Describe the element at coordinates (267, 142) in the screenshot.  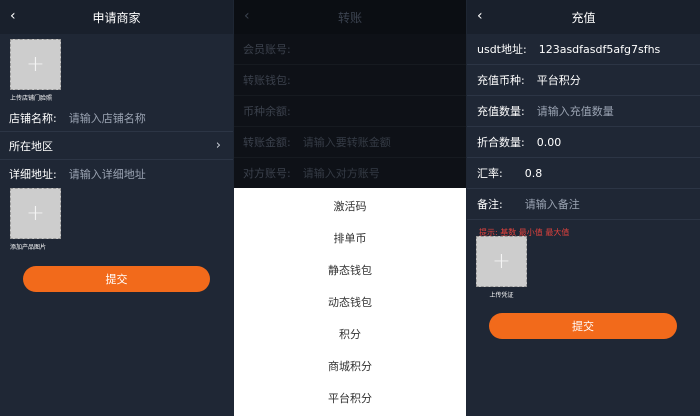
I see `field-label: 转账金额:` at that location.